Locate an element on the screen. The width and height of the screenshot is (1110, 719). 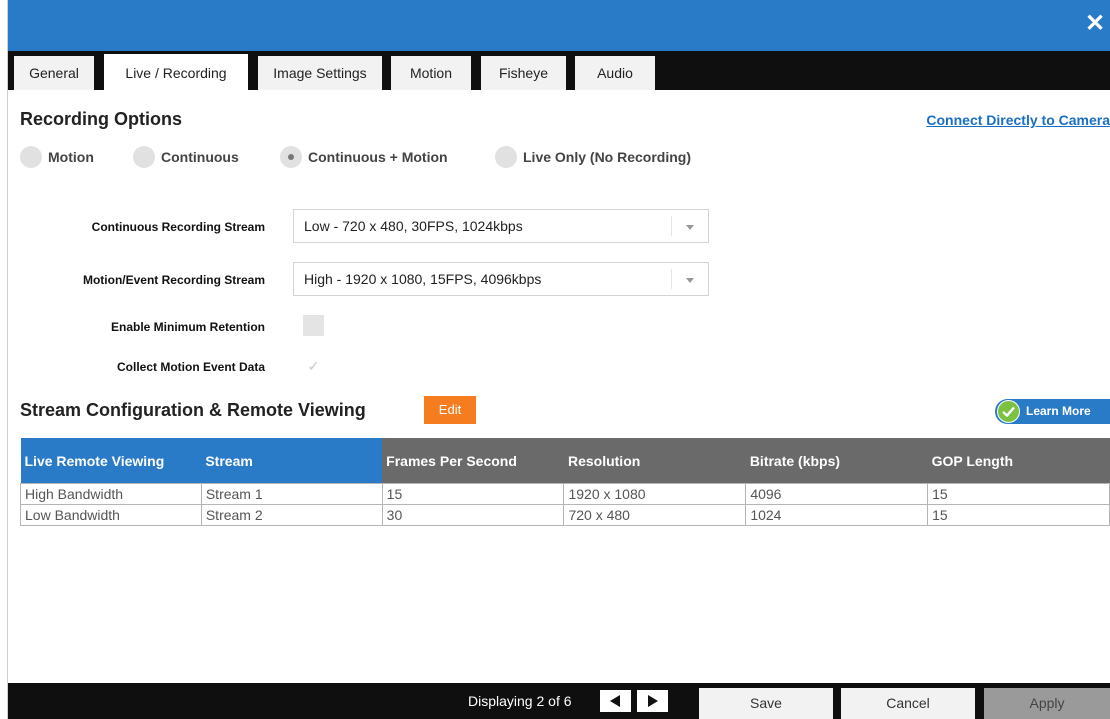
radio-live-only: Live Only (No Recording) is located at coordinates (593, 157).